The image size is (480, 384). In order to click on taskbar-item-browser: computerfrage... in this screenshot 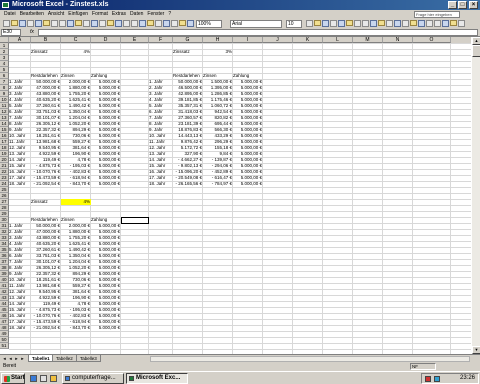, I will do `click(93, 378)`.